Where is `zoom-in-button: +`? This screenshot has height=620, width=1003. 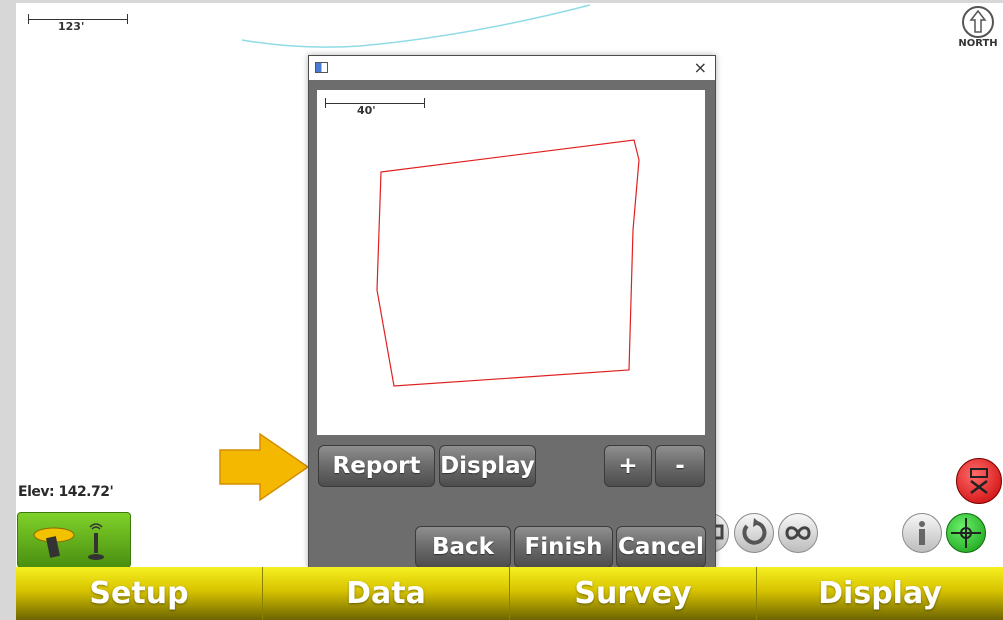 zoom-in-button: + is located at coordinates (628, 466).